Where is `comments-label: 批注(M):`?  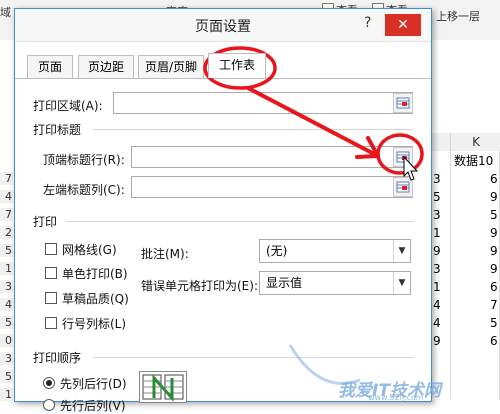 comments-label: 批注(M): is located at coordinates (165, 254).